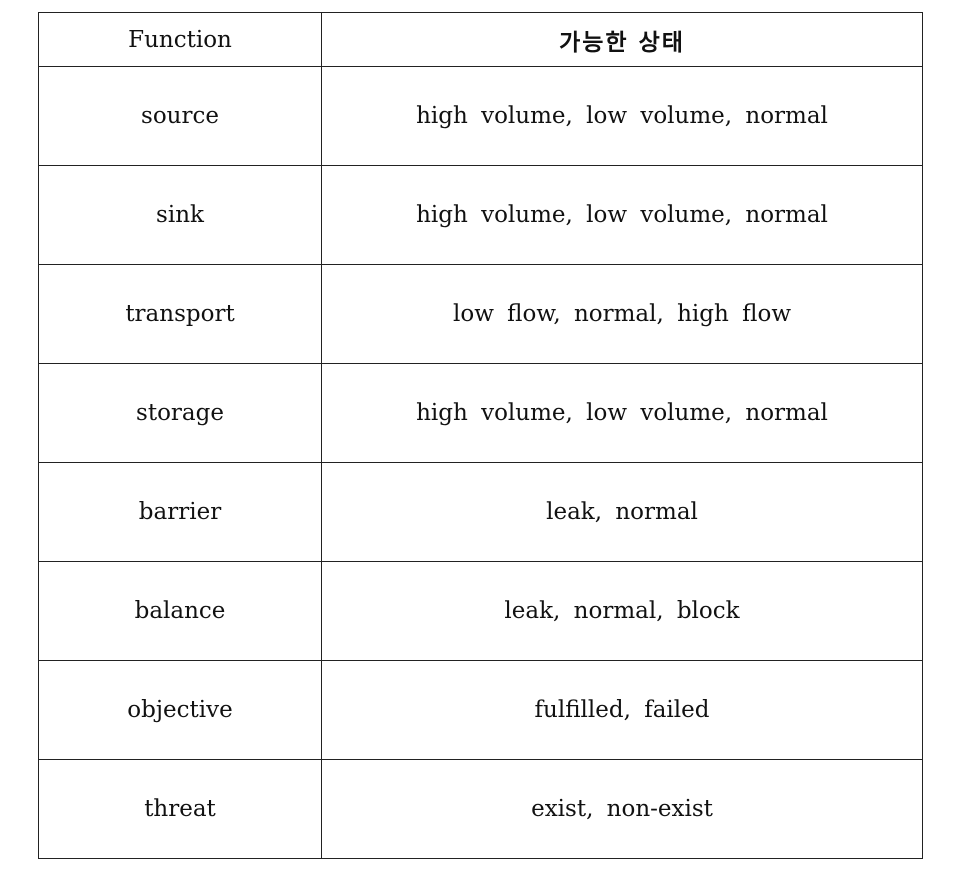  I want to click on table-row: storage high volume, low volume, normal, so click(480, 413).